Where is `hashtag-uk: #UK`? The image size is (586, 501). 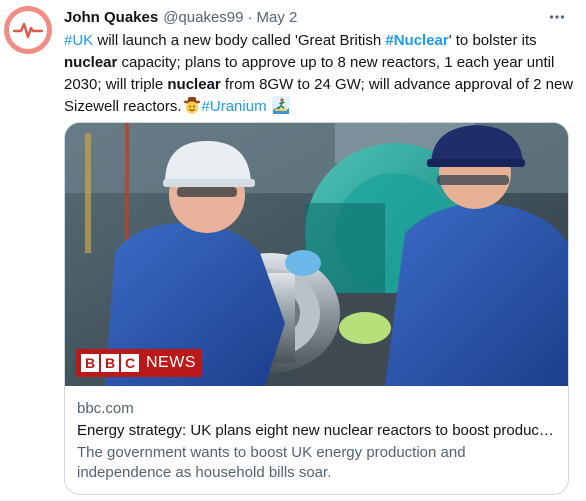
hashtag-uk: #UK is located at coordinates (78, 40).